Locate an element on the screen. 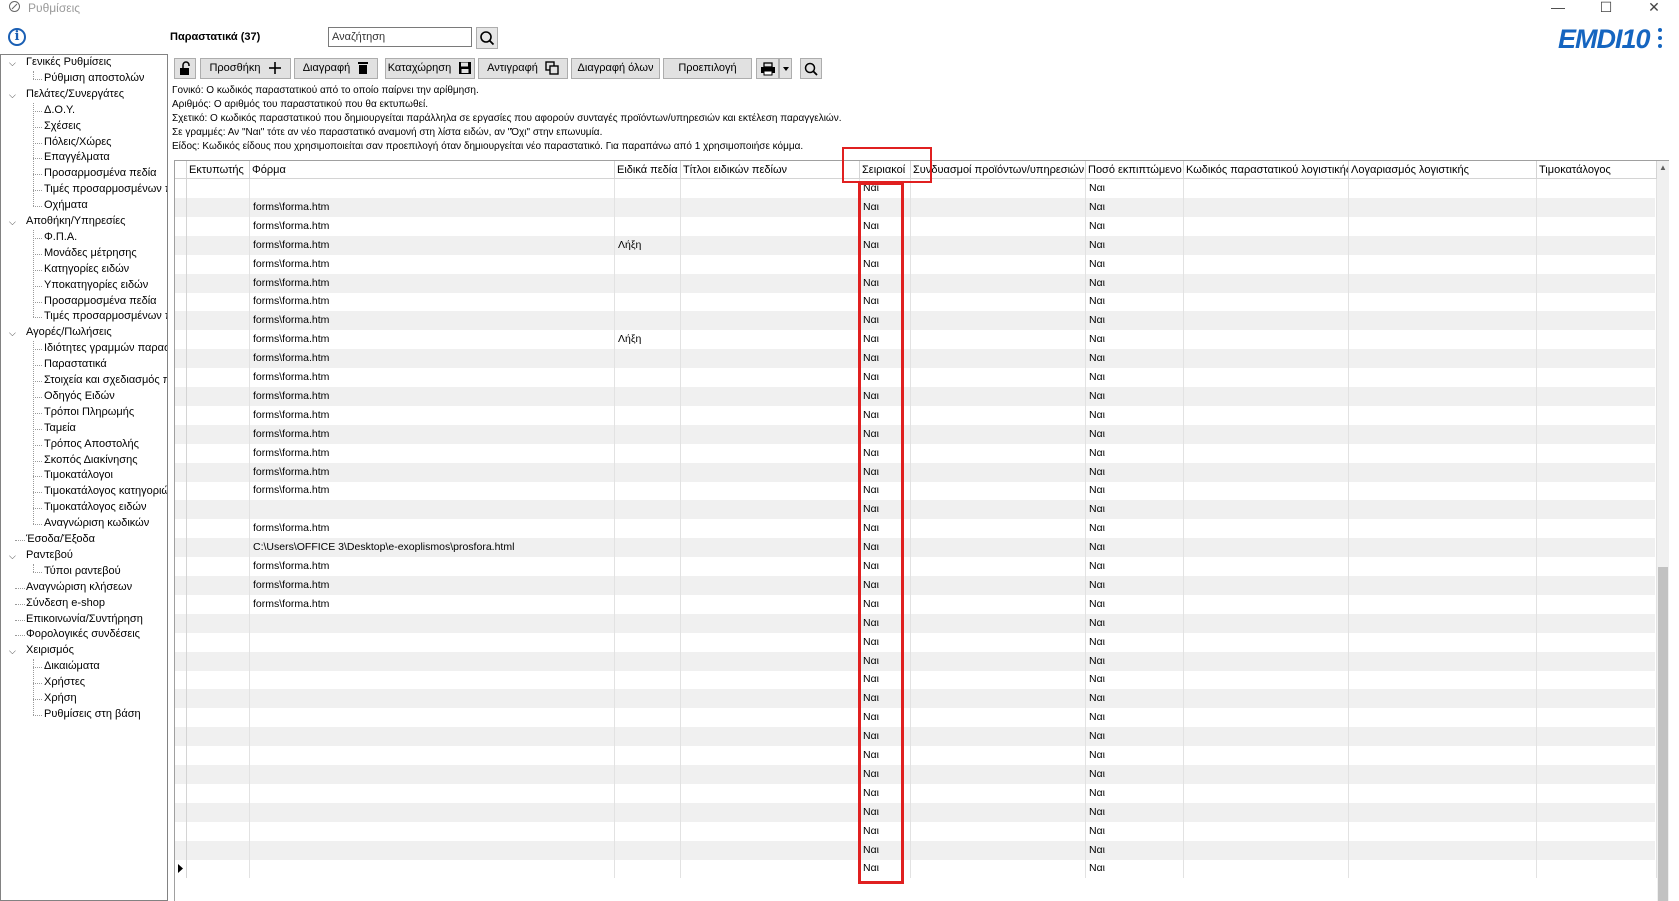  table-row: forms\forma.htm Λήξη Ναι Ναι is located at coordinates (916, 245).